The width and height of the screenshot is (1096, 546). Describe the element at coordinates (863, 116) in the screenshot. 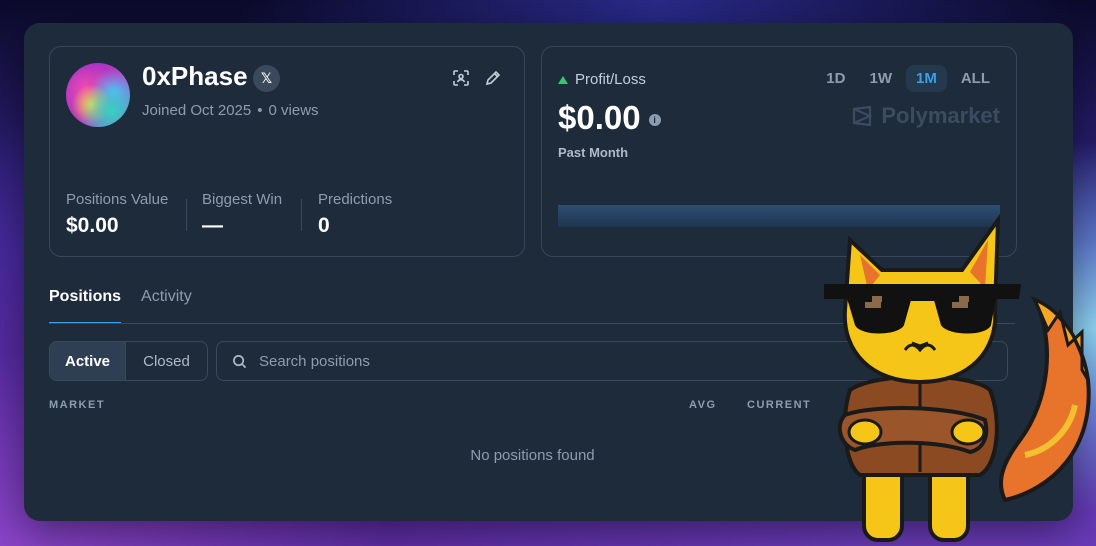

I see `polymarket-logo-icon` at that location.